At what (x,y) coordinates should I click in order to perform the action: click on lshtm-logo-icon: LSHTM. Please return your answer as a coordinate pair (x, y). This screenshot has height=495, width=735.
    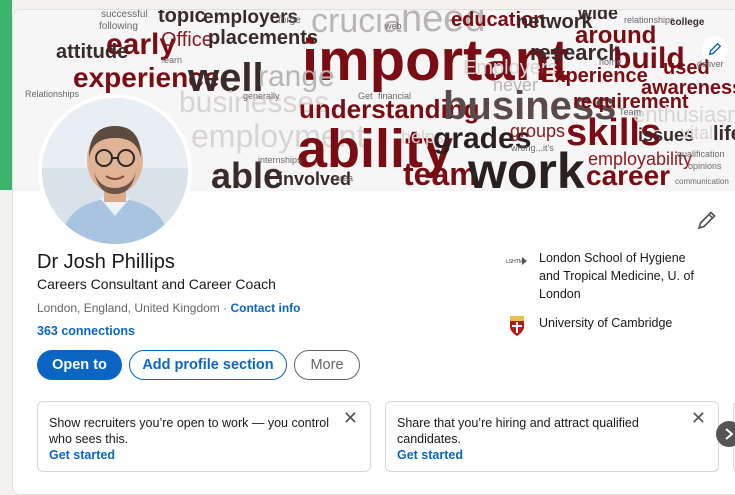
    Looking at the image, I should click on (517, 261).